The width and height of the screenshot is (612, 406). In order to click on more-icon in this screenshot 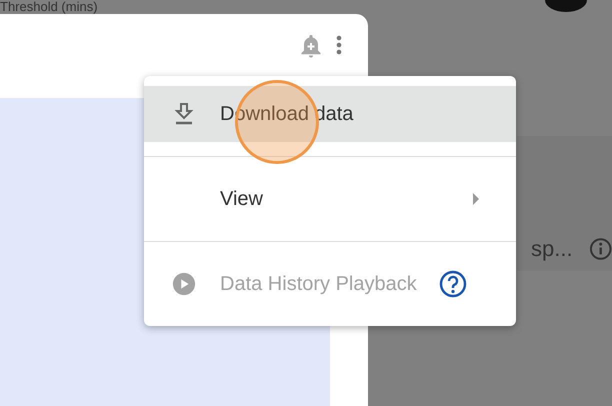, I will do `click(339, 45)`.